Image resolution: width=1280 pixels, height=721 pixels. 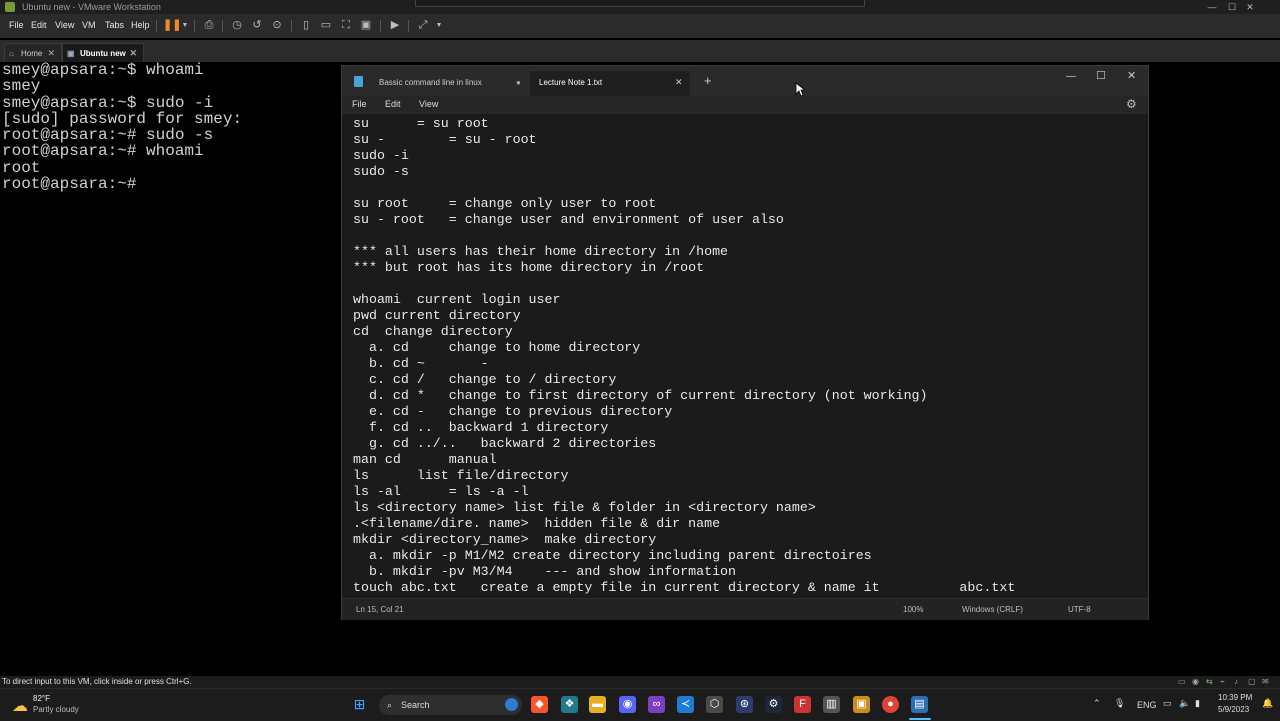 What do you see at coordinates (1097, 703) in the screenshot?
I see `chevron-up-icon: ⌃` at bounding box center [1097, 703].